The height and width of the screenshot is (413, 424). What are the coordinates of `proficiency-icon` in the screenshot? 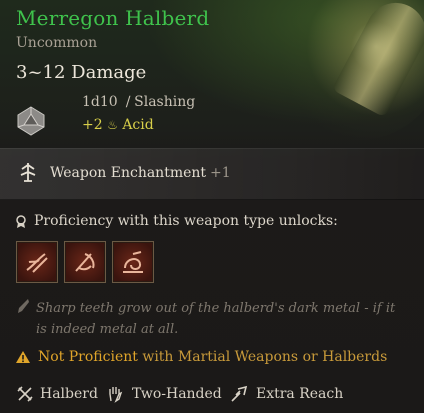 It's located at (21, 221).